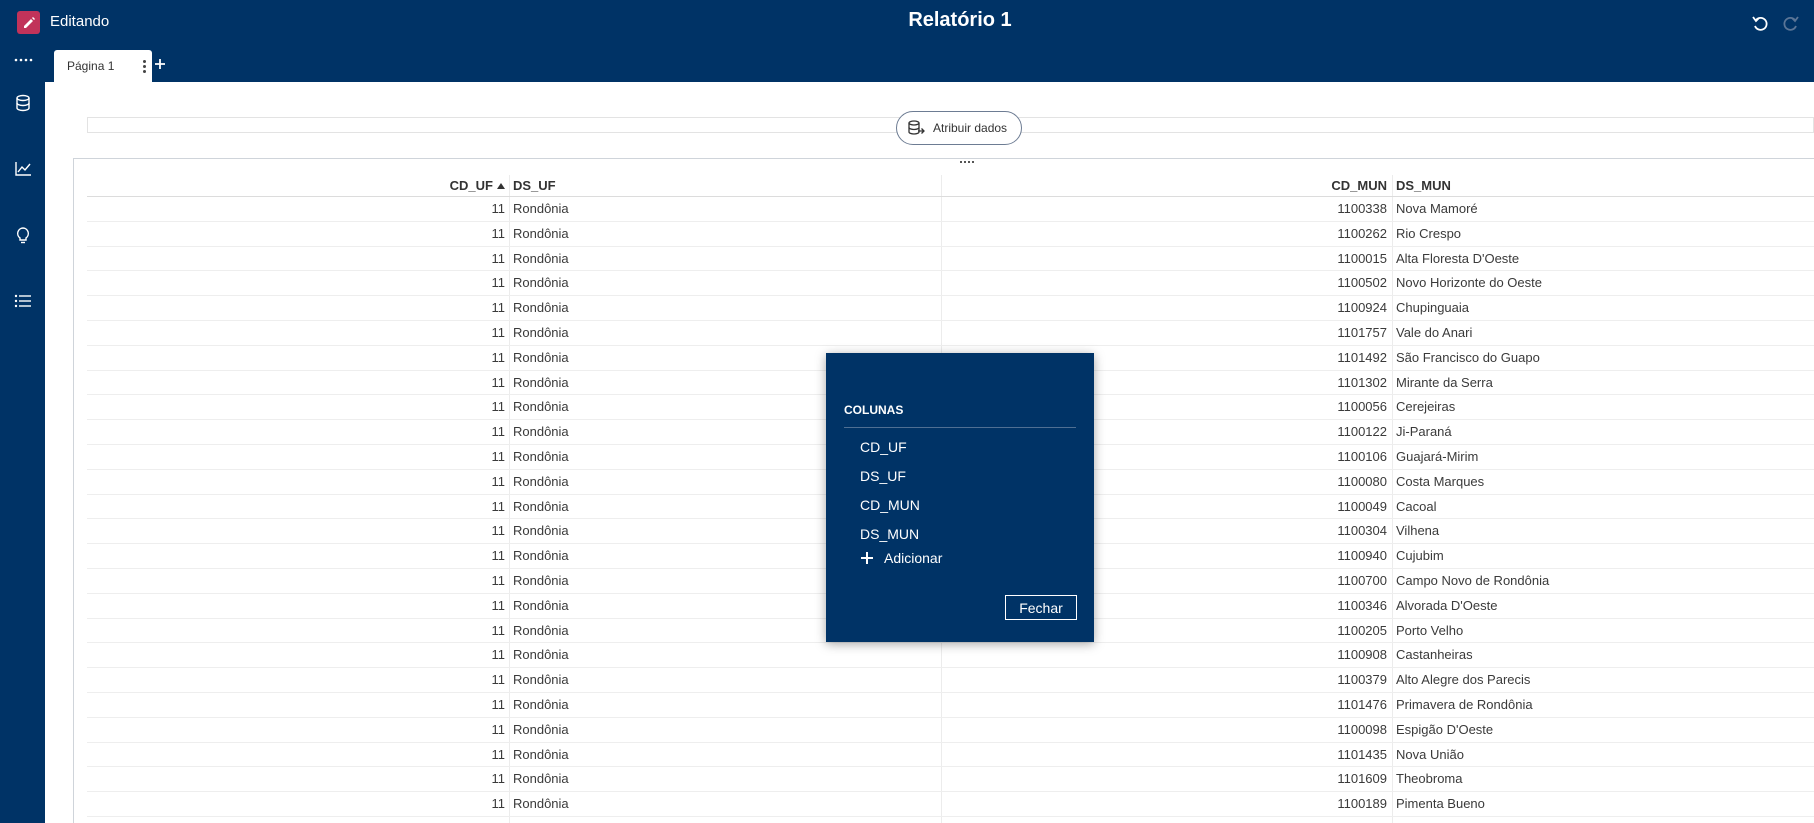 This screenshot has width=1814, height=823. What do you see at coordinates (950, 259) in the screenshot?
I see `table-row: 11 Rondônia 1100015 Alta Floresta D'Oeste` at bounding box center [950, 259].